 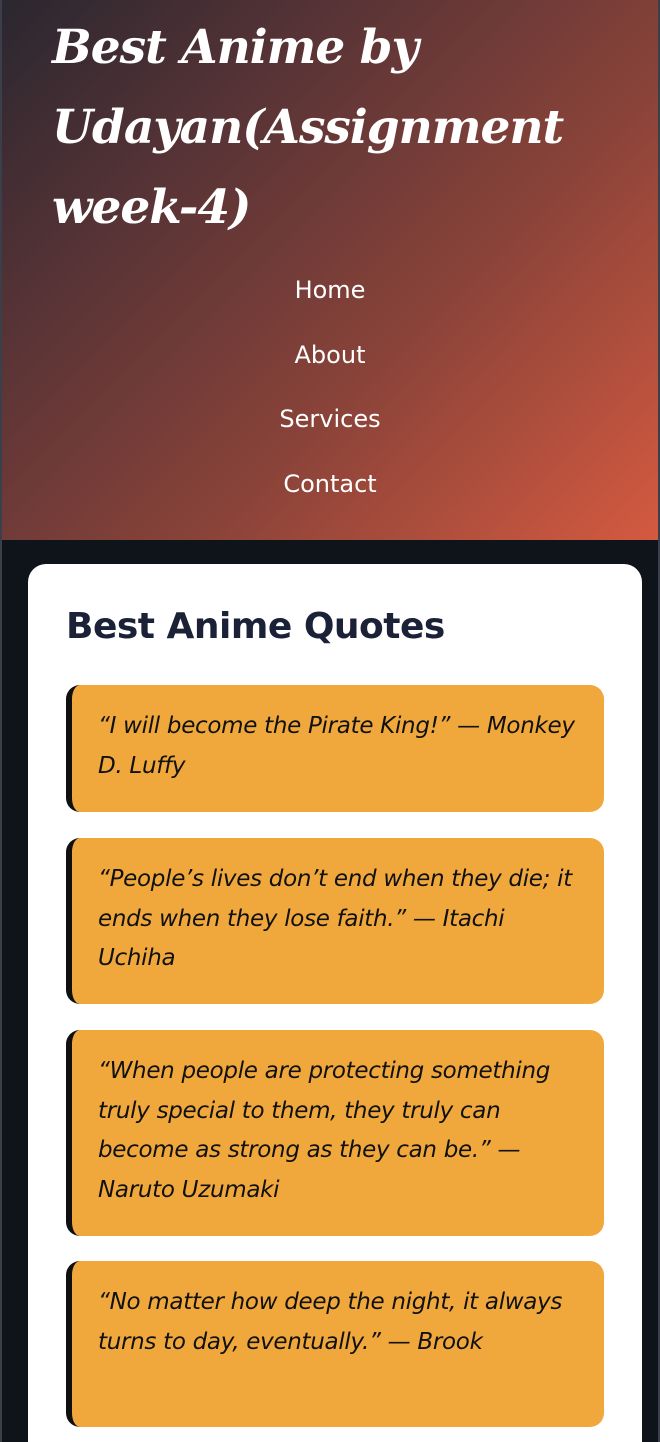 What do you see at coordinates (330, 496) in the screenshot?
I see `nav-link-contact: Contact` at bounding box center [330, 496].